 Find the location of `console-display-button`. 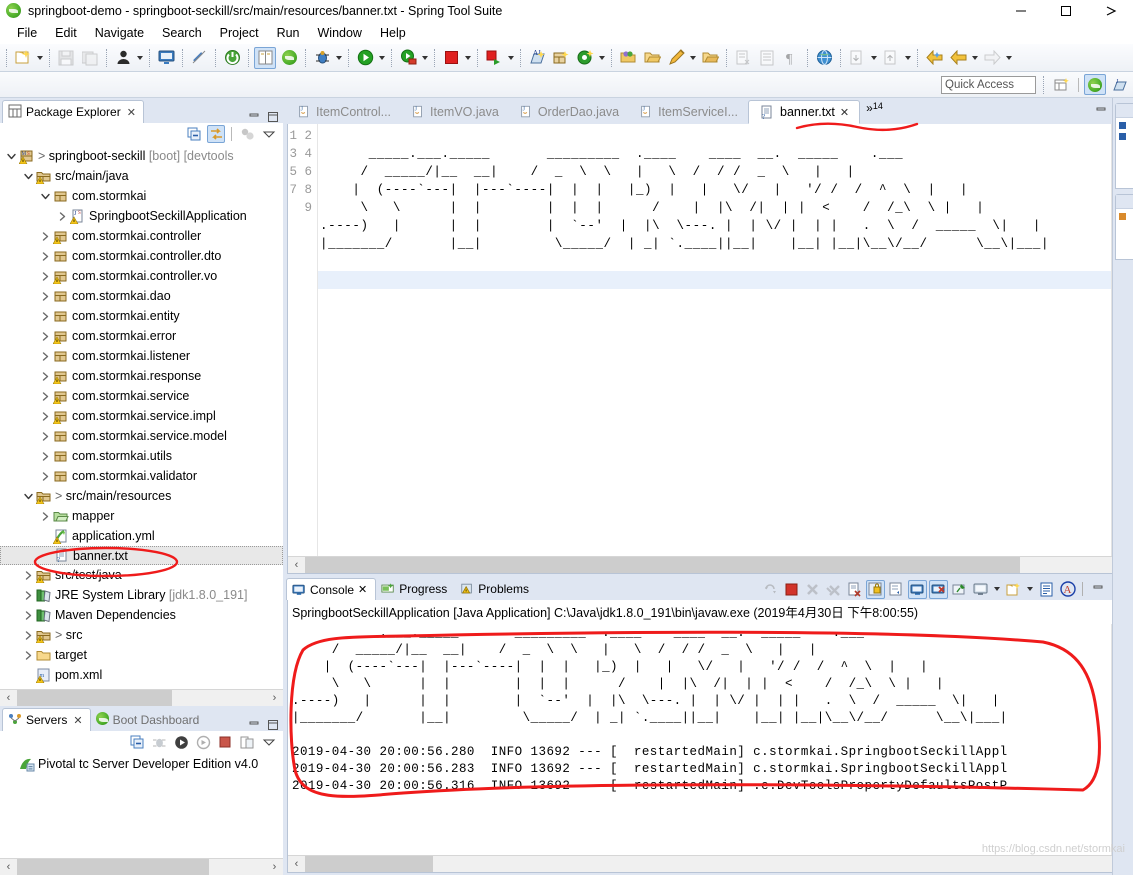

console-display-button is located at coordinates (980, 589).